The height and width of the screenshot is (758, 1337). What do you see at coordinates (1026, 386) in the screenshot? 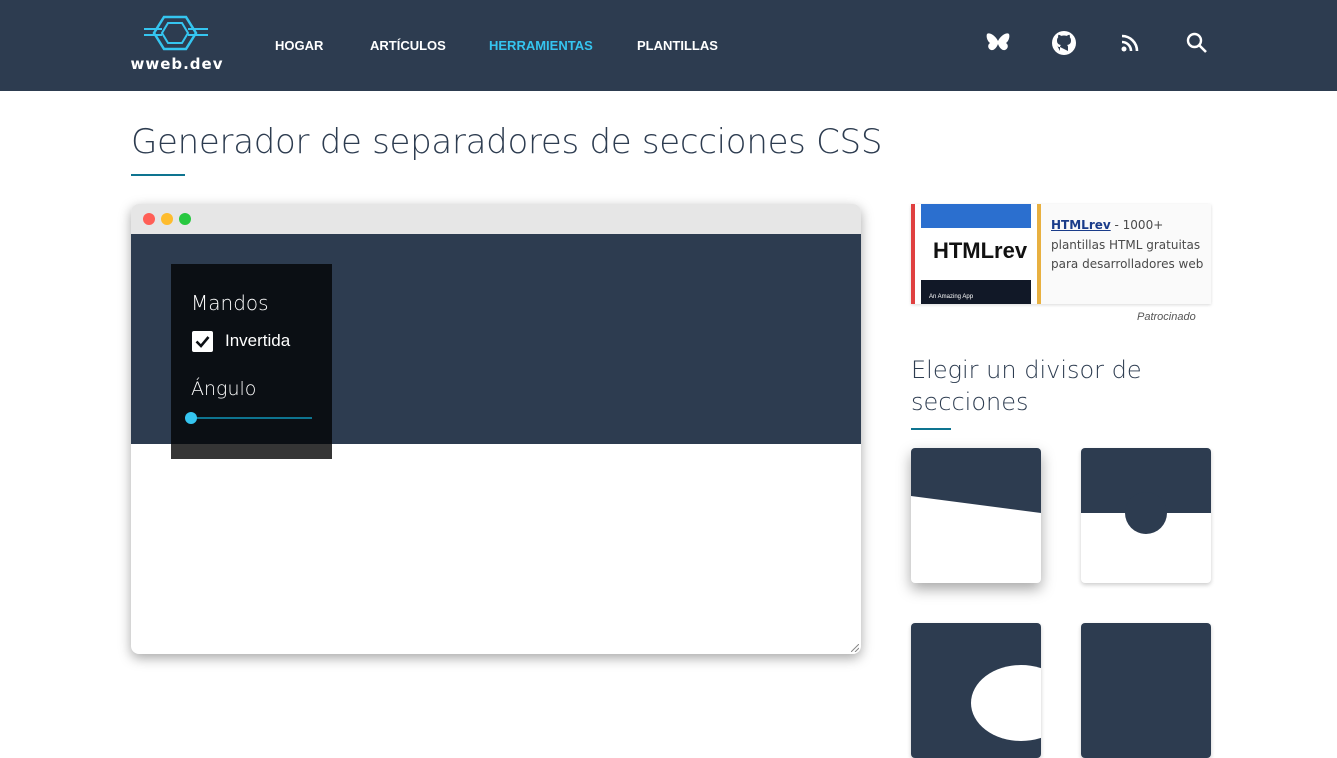
I see `picker-title: Elegir un divisor de secciones` at bounding box center [1026, 386].